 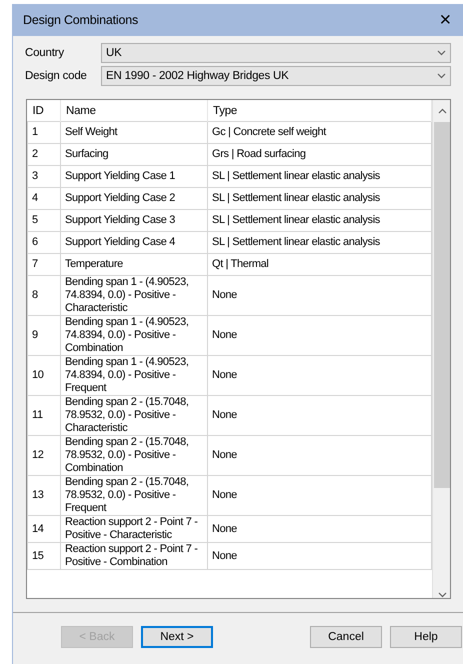 I want to click on table-cell: Self Weight, so click(x=134, y=133).